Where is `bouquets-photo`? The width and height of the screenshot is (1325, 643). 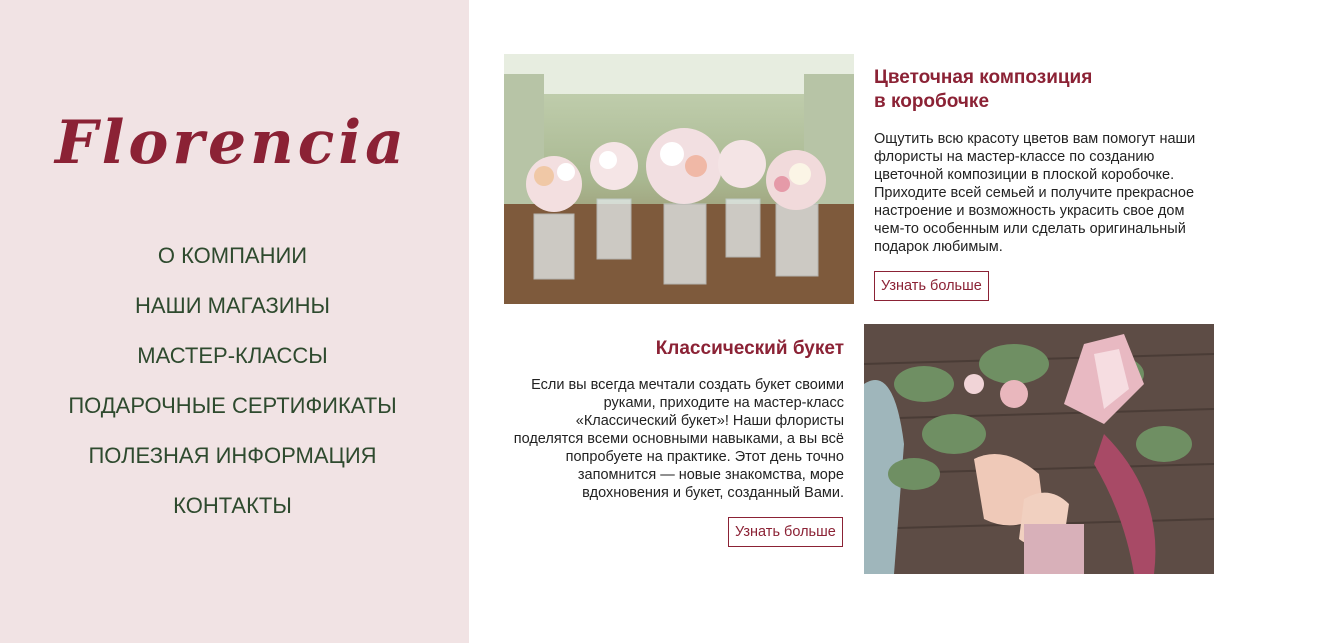
bouquets-photo is located at coordinates (679, 179).